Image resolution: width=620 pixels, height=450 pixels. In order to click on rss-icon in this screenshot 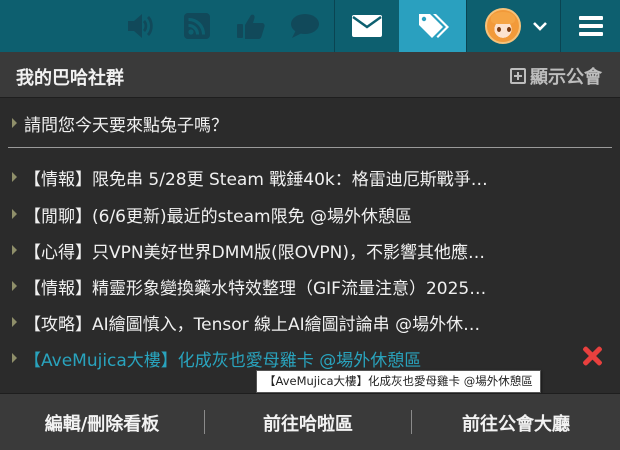, I will do `click(197, 26)`.